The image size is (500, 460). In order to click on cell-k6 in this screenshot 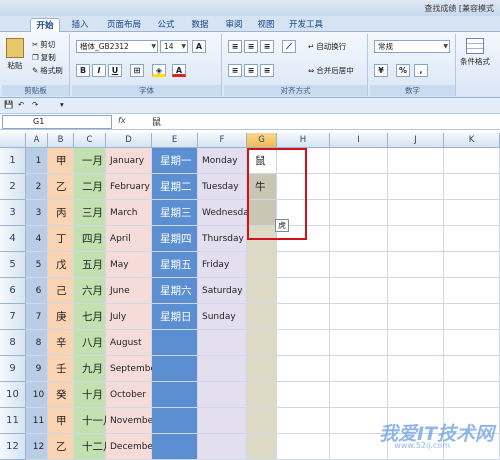, I will do `click(472, 291)`.